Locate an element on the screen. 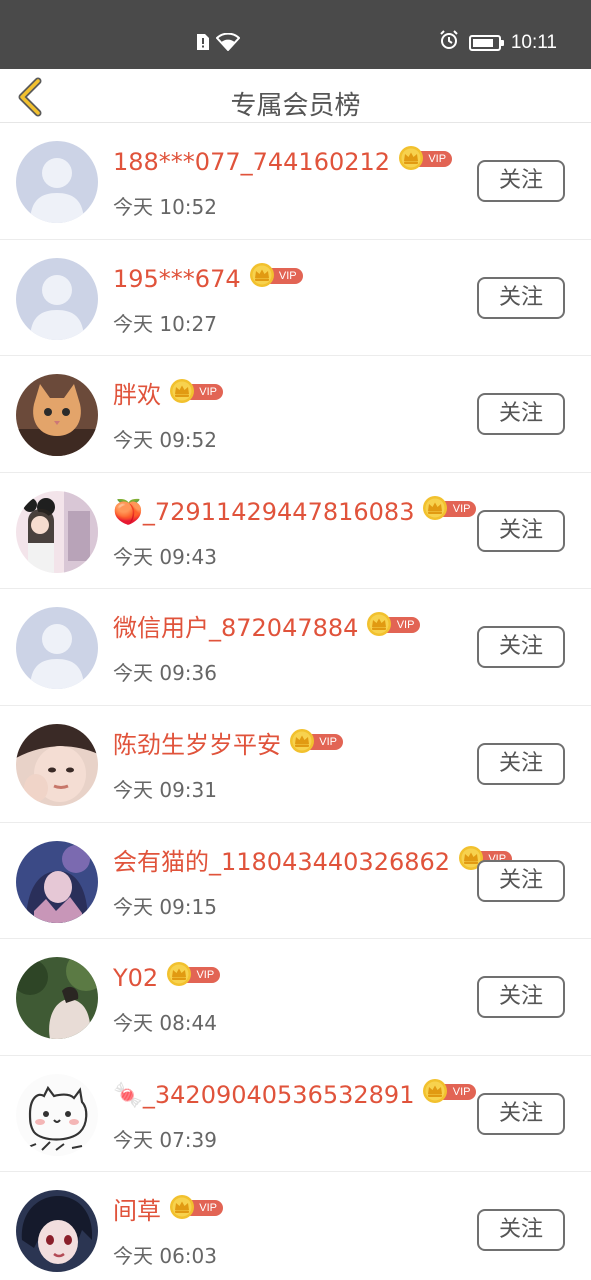 This screenshot has width=591, height=1280. illustration-photo-image is located at coordinates (57, 881).